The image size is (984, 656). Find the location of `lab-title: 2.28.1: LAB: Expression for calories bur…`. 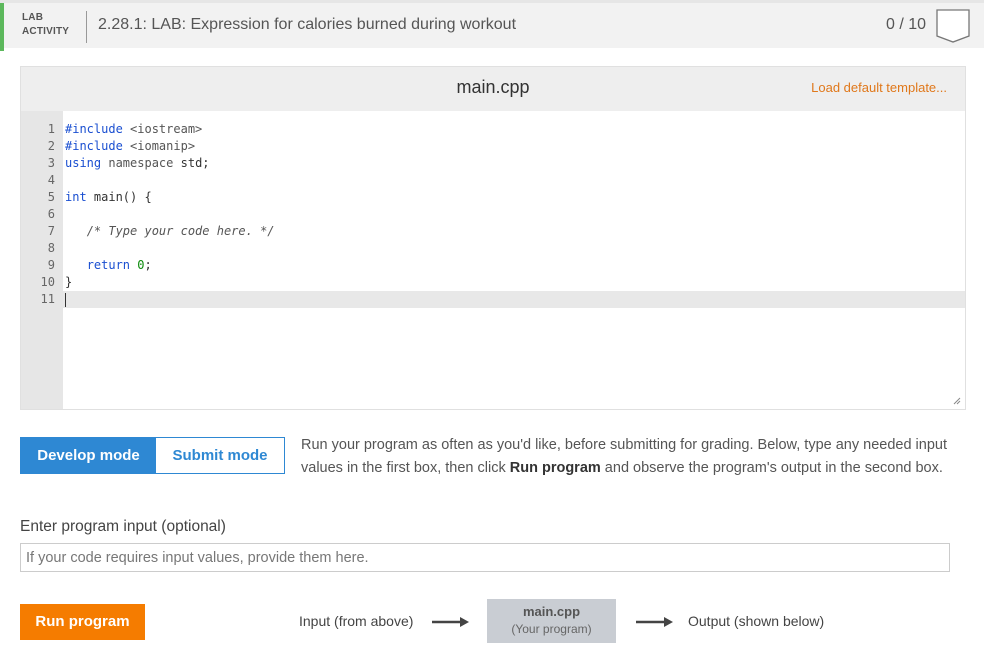

lab-title: 2.28.1: LAB: Expression for calories bur… is located at coordinates (307, 24).